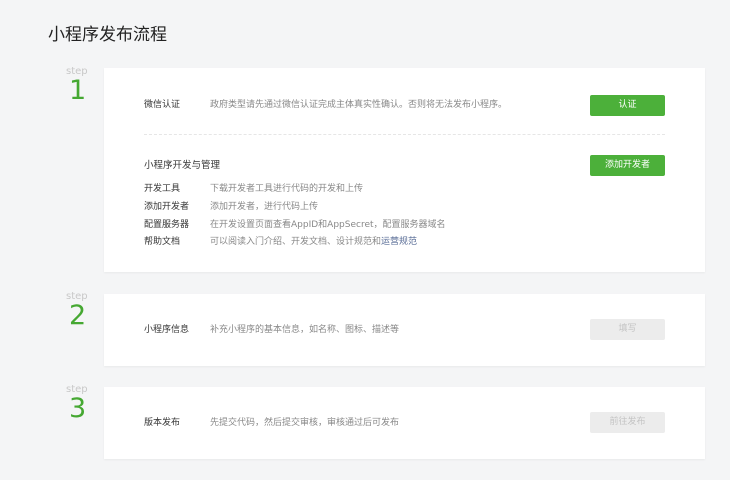 The width and height of the screenshot is (730, 480). Describe the element at coordinates (287, 189) in the screenshot. I see `row-desc: 下载开发者工具进行代码的开发和上传` at that location.